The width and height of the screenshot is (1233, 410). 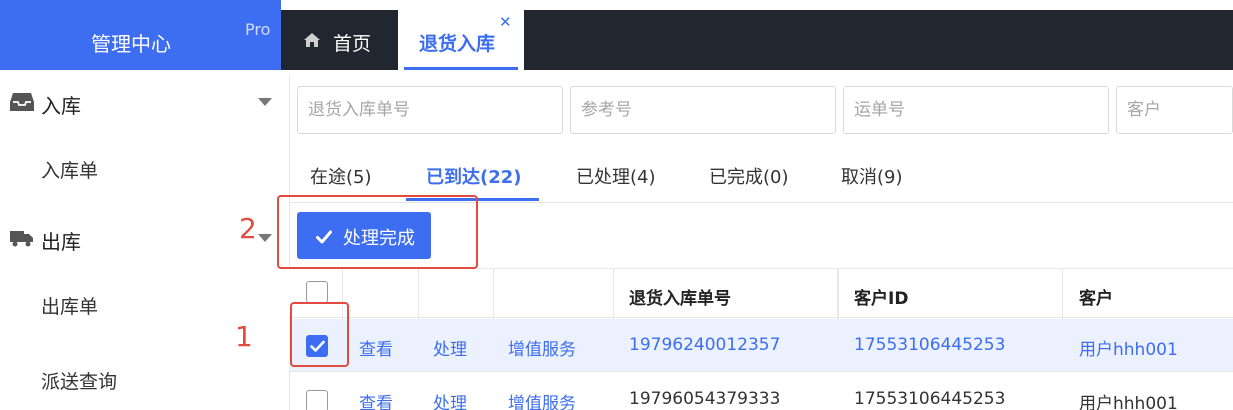 What do you see at coordinates (474, 176) in the screenshot?
I see `status-tab-arrived: 已到达(22)` at bounding box center [474, 176].